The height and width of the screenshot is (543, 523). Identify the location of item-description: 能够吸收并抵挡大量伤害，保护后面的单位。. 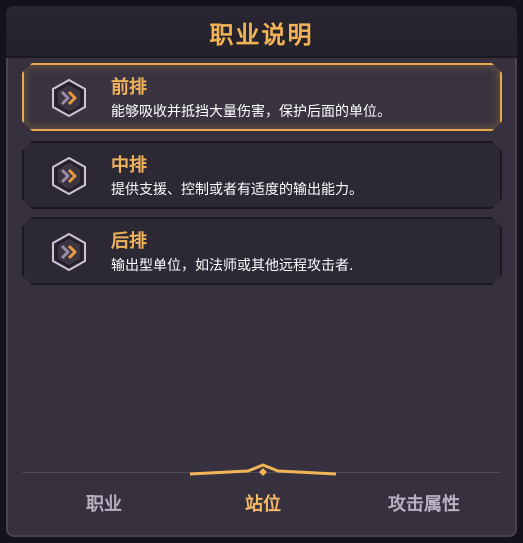
(251, 112).